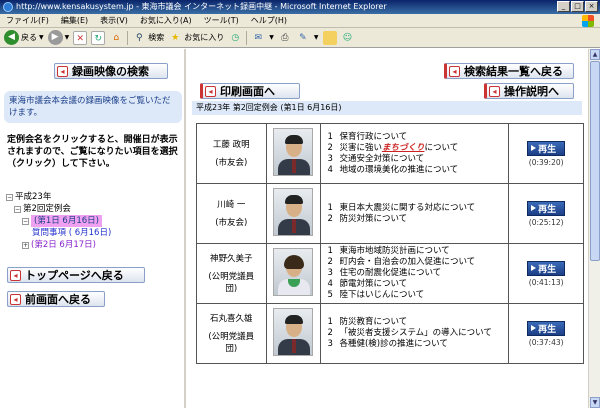 This screenshot has width=600, height=408. I want to click on tree-day1-label: (第1日 6月16日), so click(66, 221).